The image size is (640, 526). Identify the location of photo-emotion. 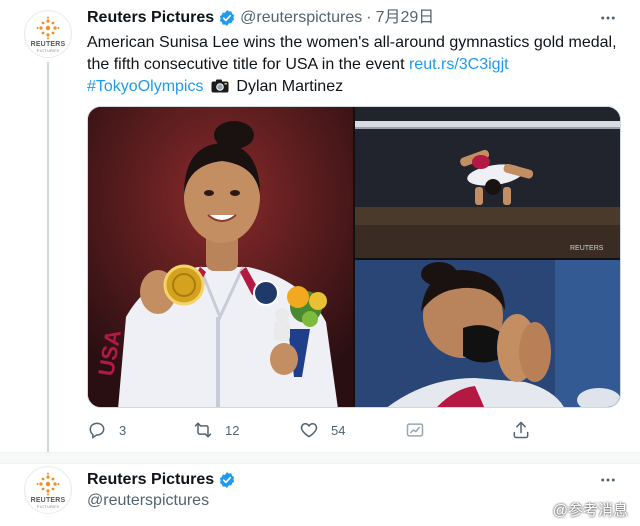
(487, 333).